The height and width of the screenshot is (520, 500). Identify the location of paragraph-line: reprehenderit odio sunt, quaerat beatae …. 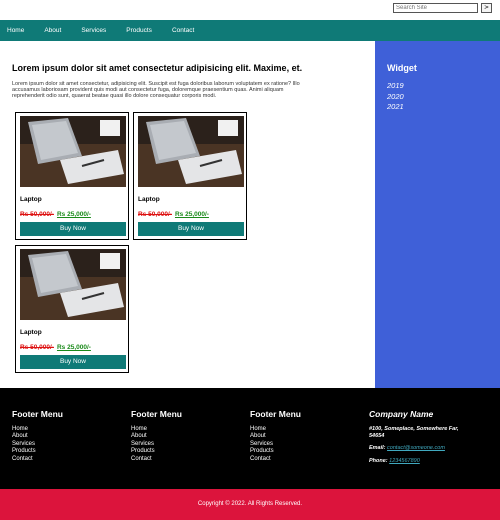
(114, 96).